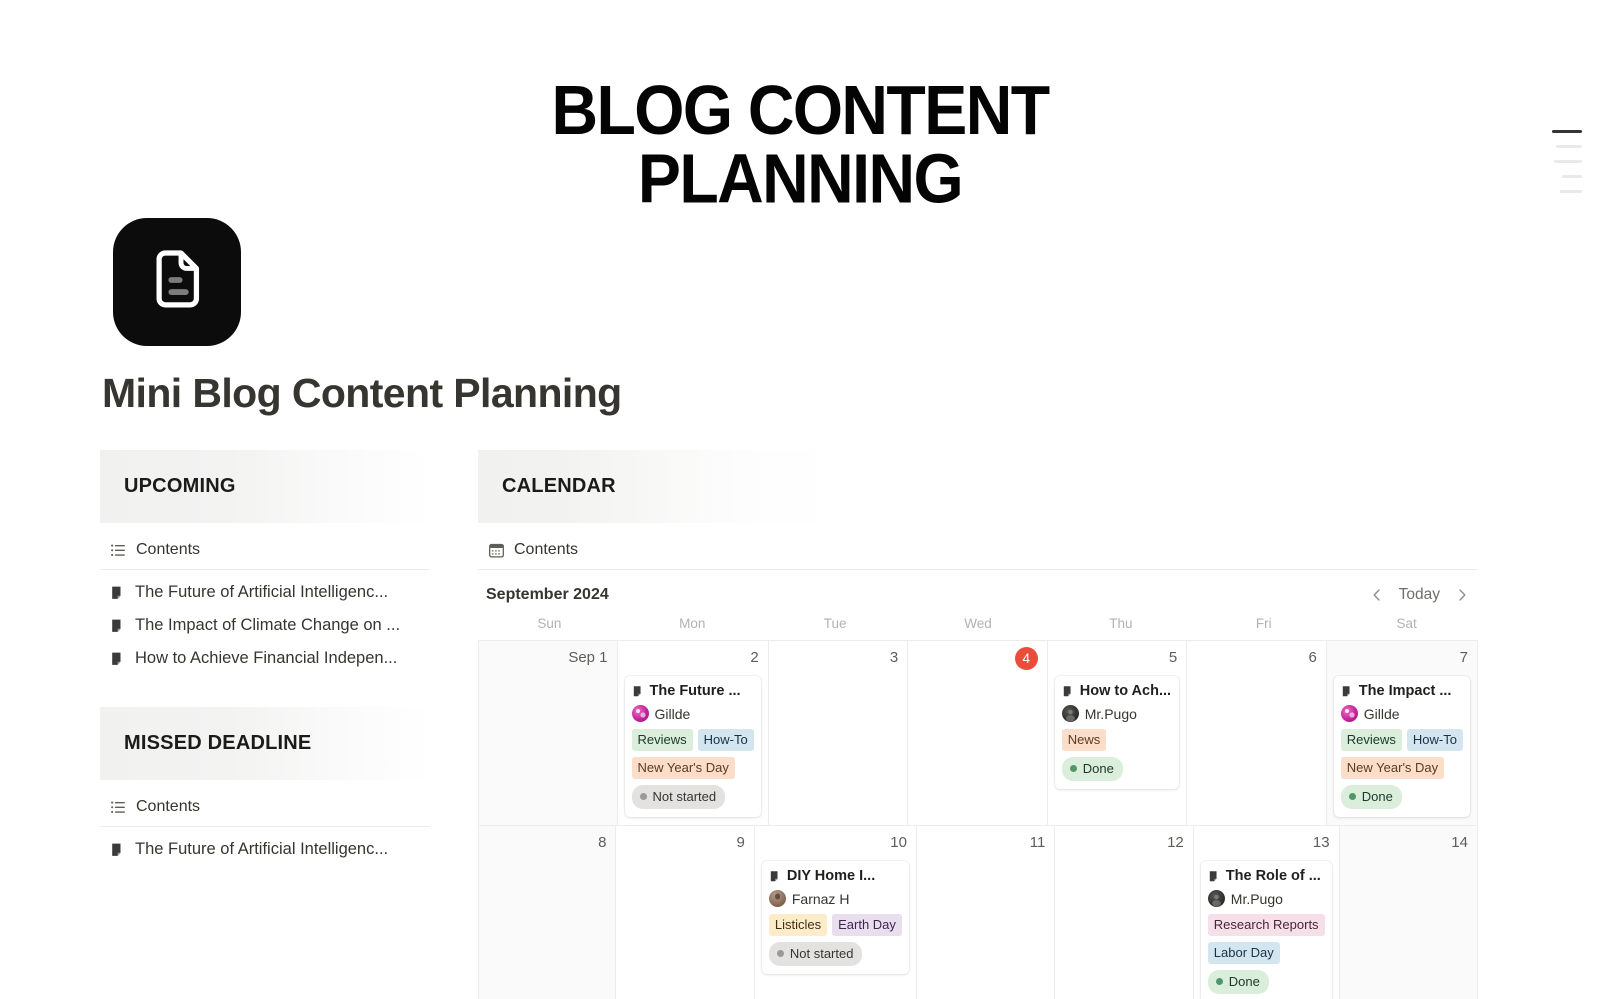 The height and width of the screenshot is (999, 1600). What do you see at coordinates (867, 925) in the screenshot?
I see `event-tag: Earth Day` at bounding box center [867, 925].